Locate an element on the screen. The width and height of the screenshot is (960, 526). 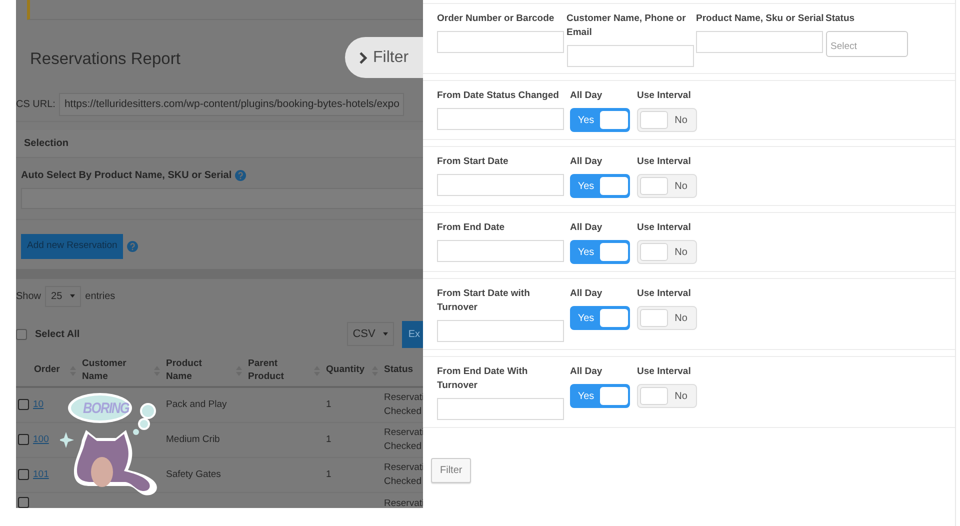
table-cell: Safety Gates is located at coordinates (193, 474).